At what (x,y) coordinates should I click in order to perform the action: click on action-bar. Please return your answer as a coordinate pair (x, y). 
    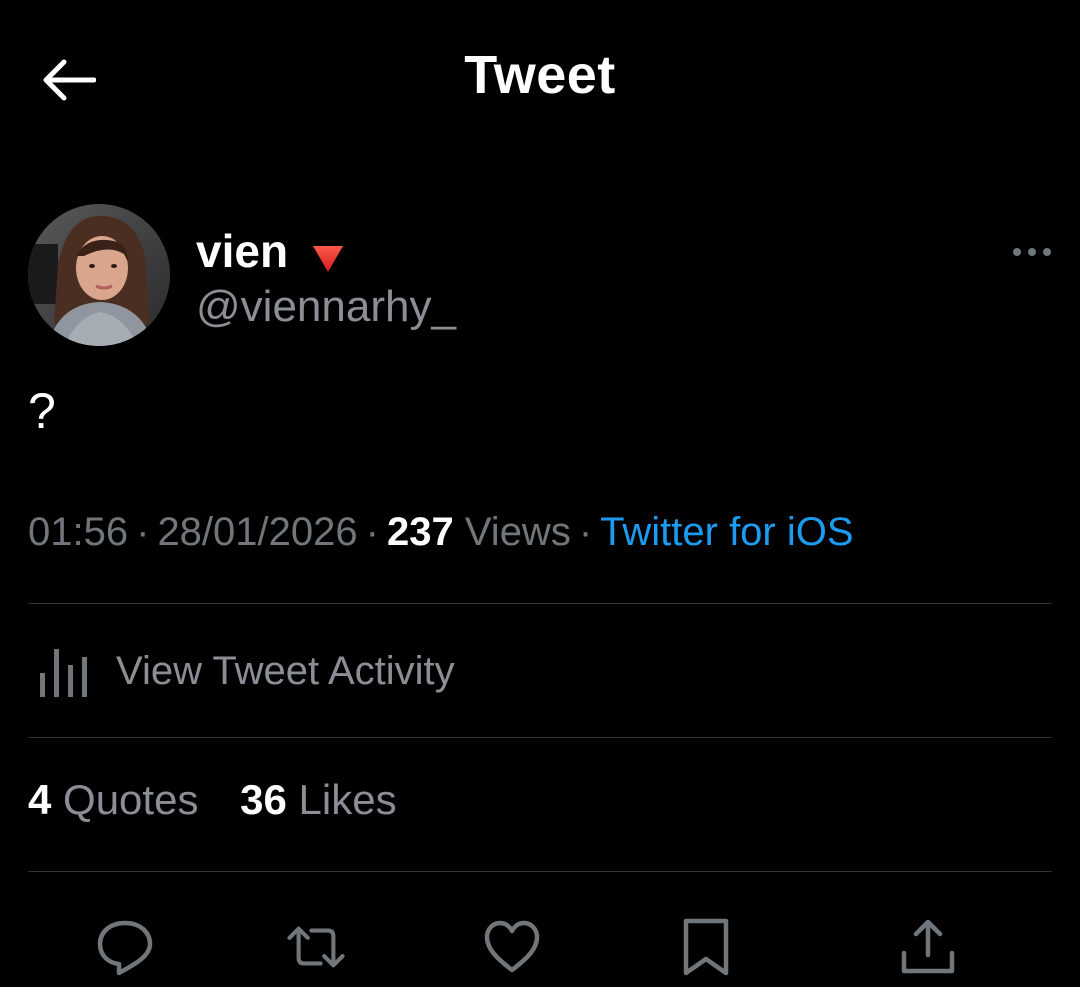
    Looking at the image, I should click on (540, 946).